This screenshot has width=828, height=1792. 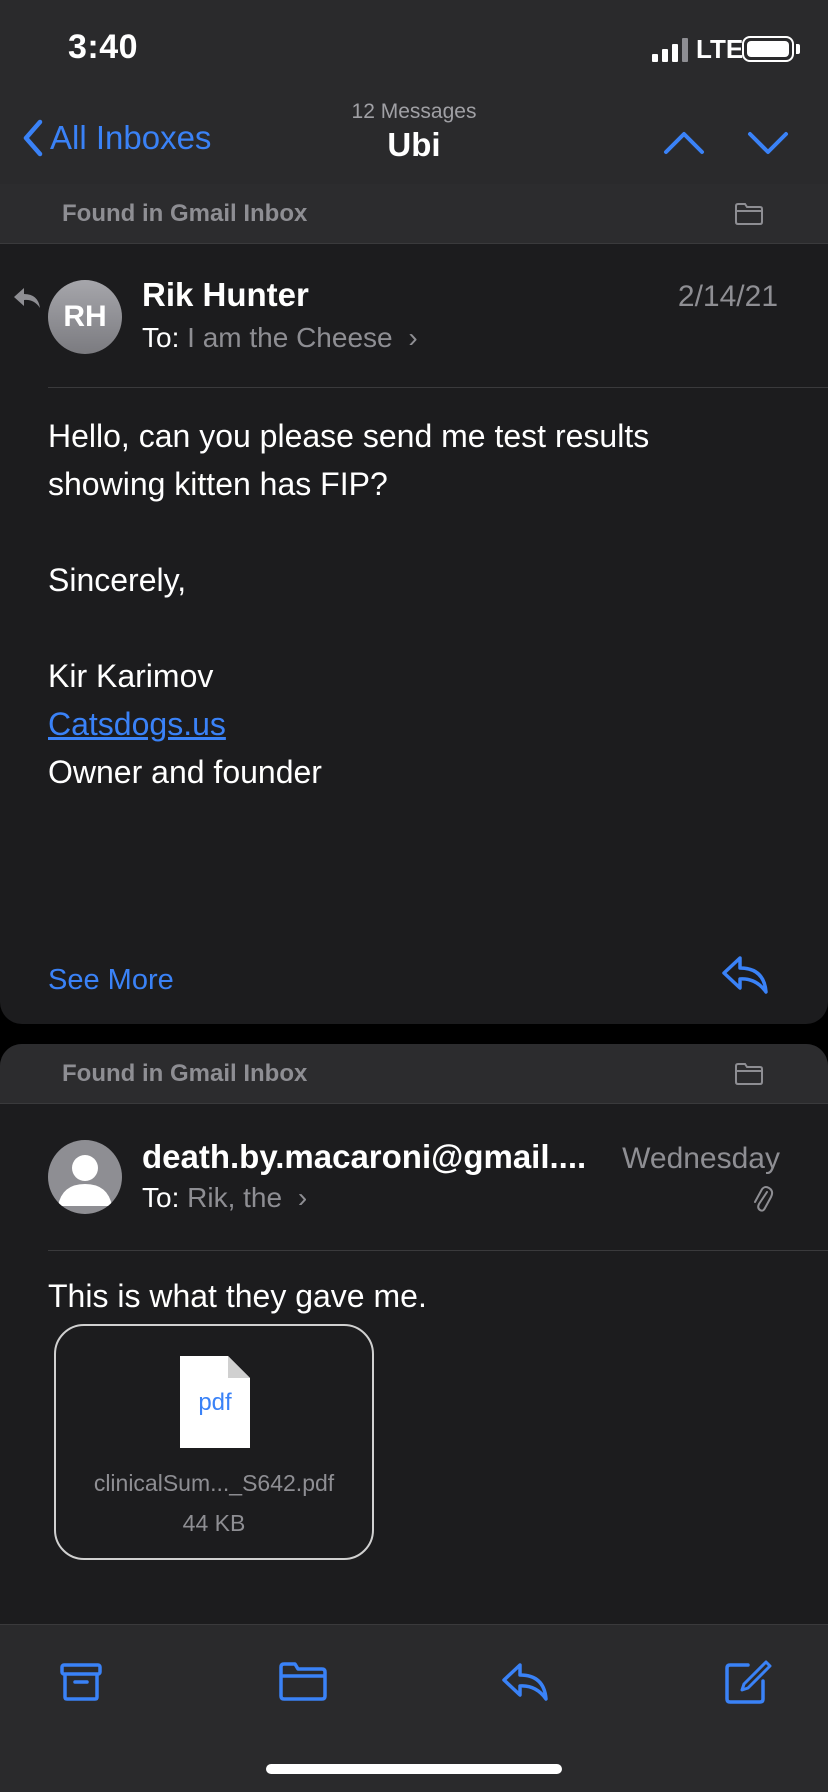 I want to click on sender-name: Rik Hunter, so click(x=225, y=295).